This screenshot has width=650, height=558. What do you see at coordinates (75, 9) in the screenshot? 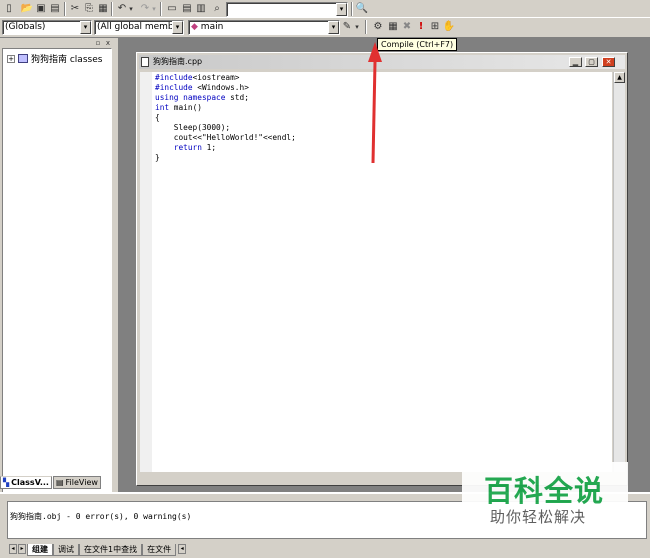
I see `cut-icon: ✂` at bounding box center [75, 9].